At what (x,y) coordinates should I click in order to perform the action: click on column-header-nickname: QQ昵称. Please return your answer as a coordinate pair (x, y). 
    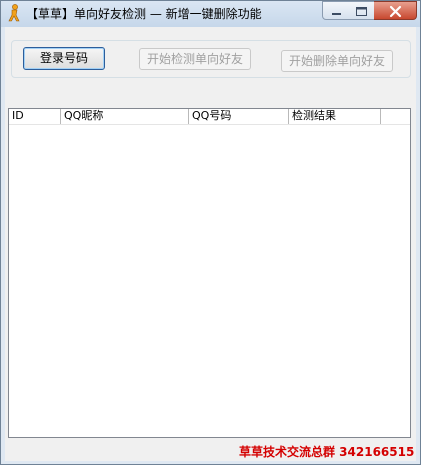
    Looking at the image, I should click on (125, 116).